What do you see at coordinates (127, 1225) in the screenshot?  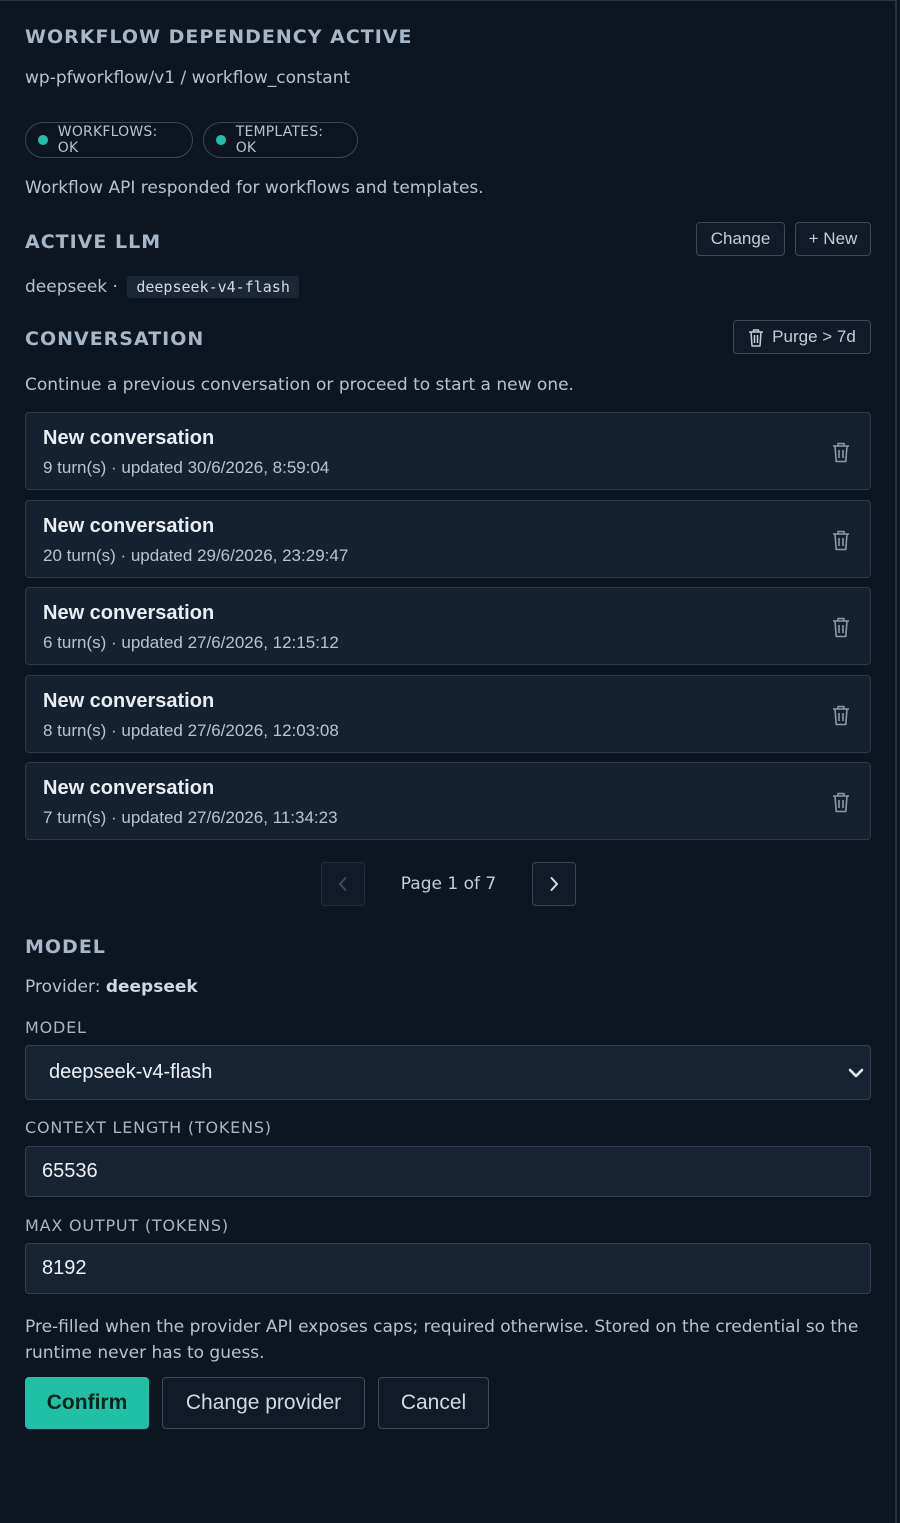 I see `max-output-label: MAX OUTPUT (TOKENS)` at bounding box center [127, 1225].